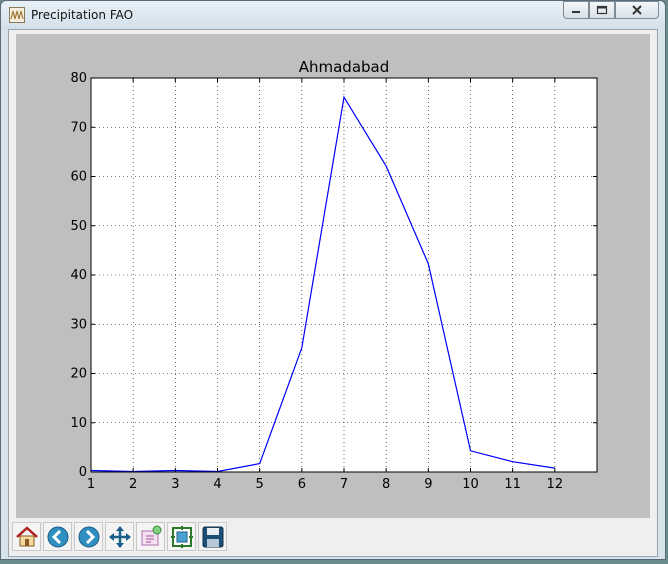 The image size is (668, 564). I want to click on x-tick-label: 10, so click(470, 484).